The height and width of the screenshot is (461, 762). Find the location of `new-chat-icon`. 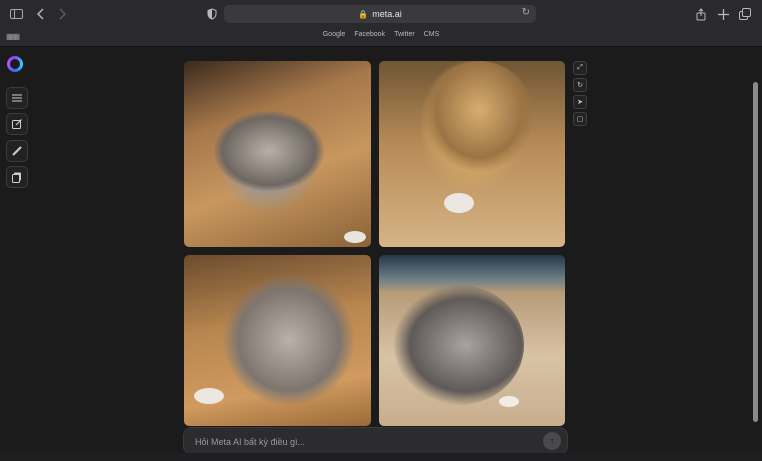

new-chat-icon is located at coordinates (17, 124).